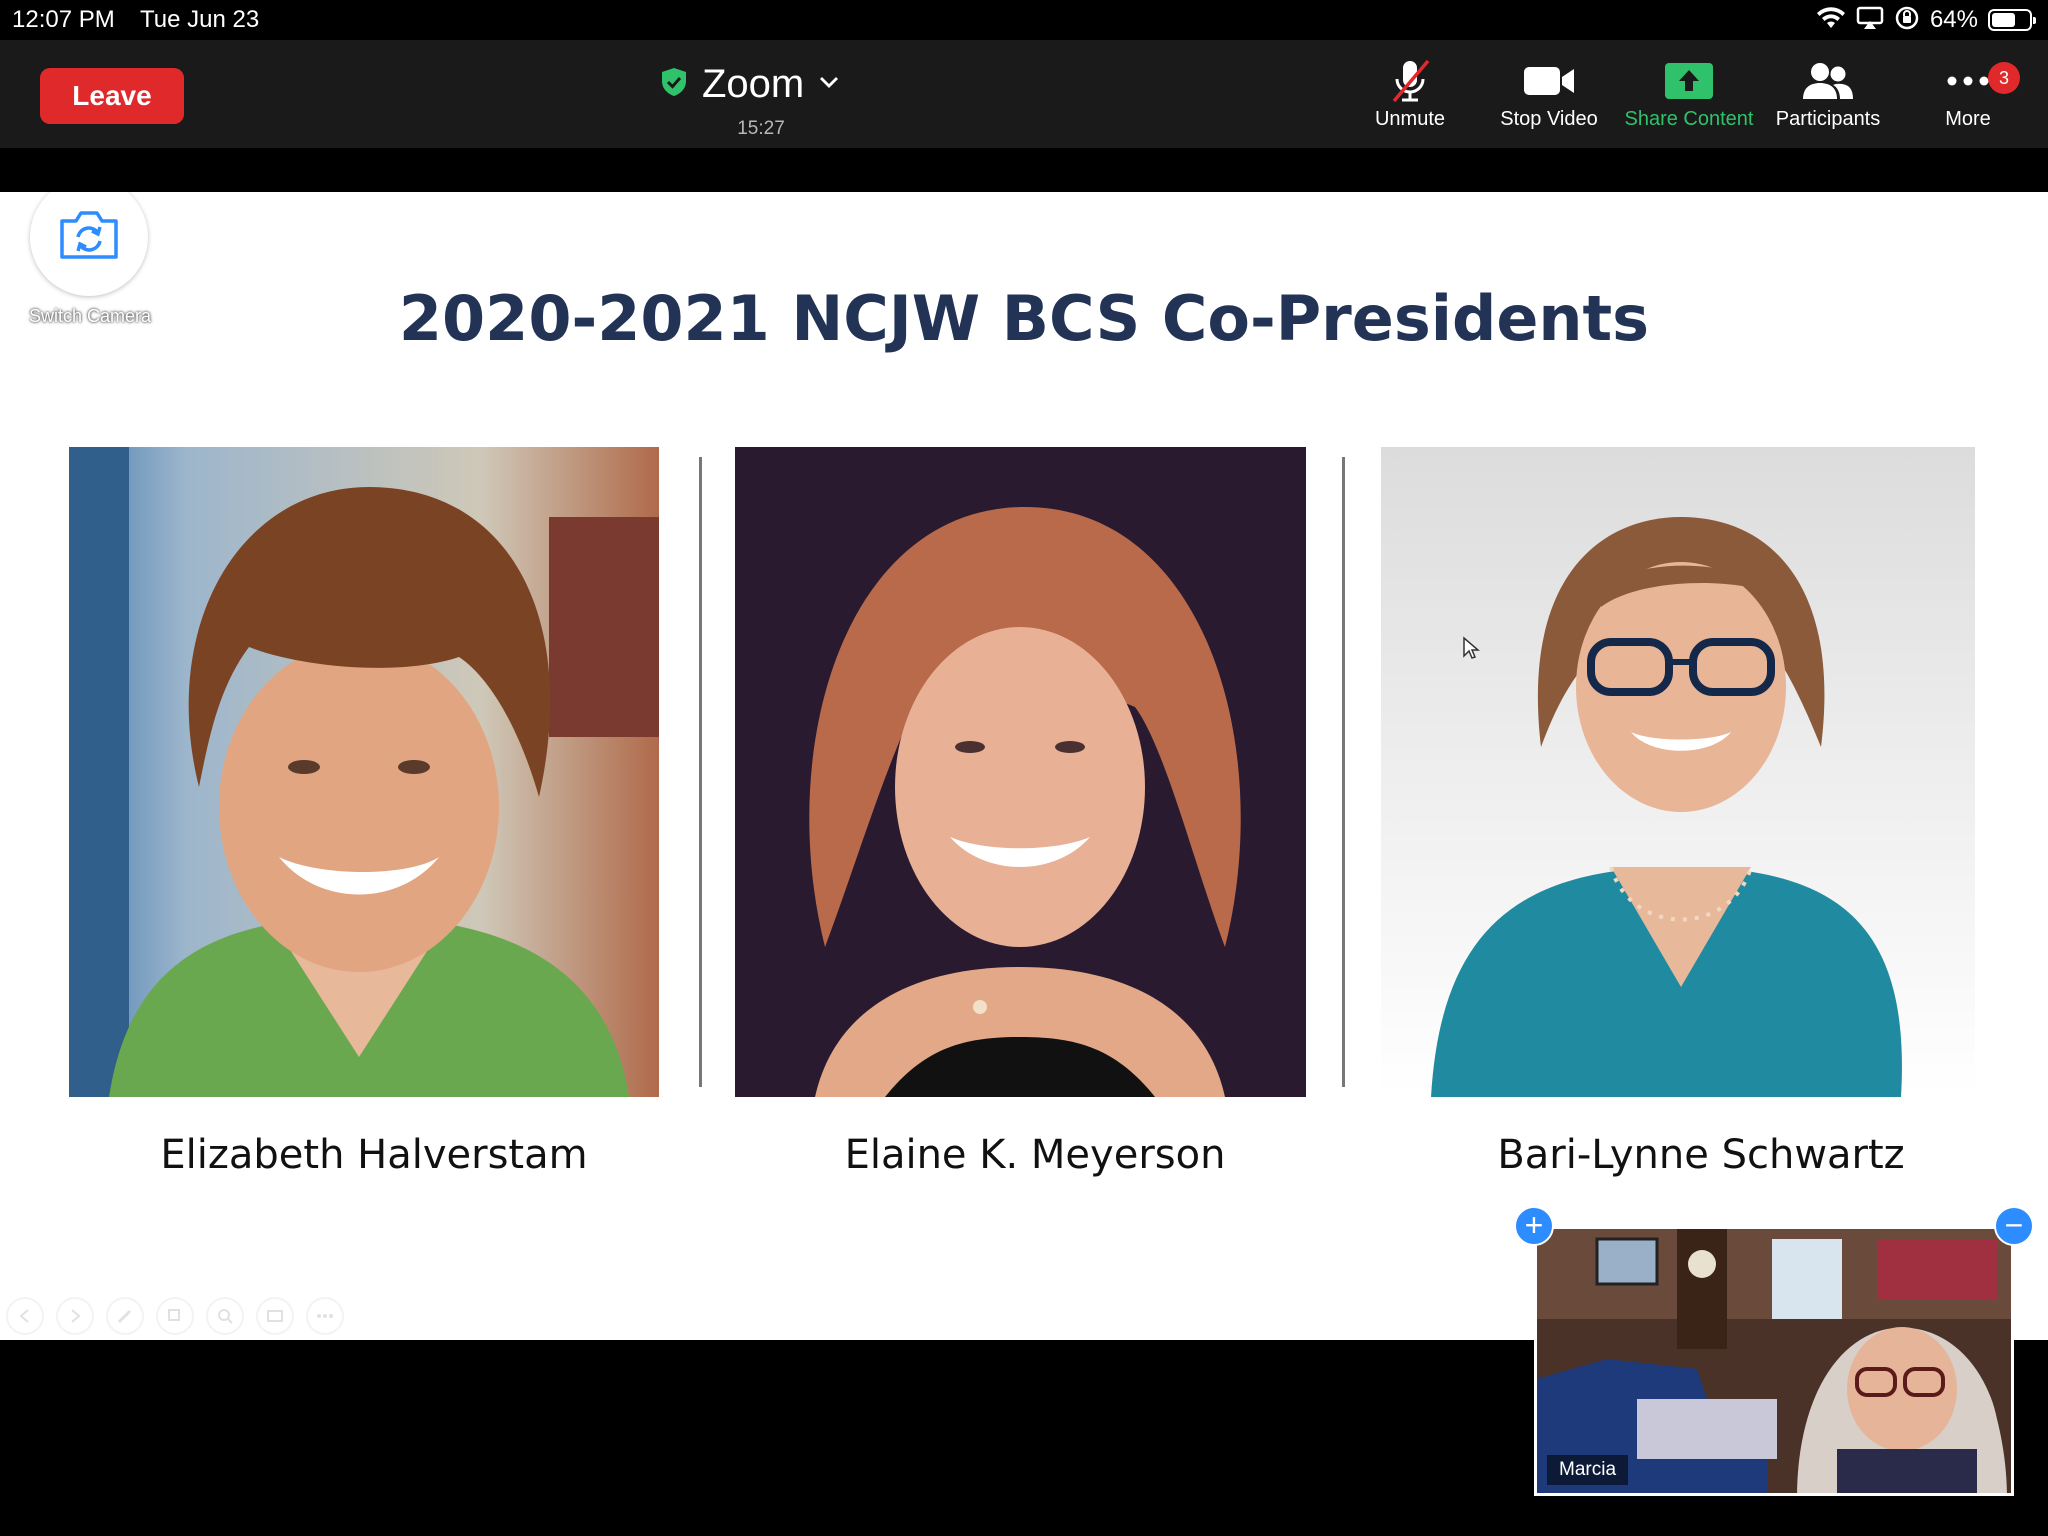 This screenshot has height=1536, width=2048. What do you see at coordinates (1701, 1155) in the screenshot?
I see `president-name-3: Bari-Lynne Schwartz` at bounding box center [1701, 1155].